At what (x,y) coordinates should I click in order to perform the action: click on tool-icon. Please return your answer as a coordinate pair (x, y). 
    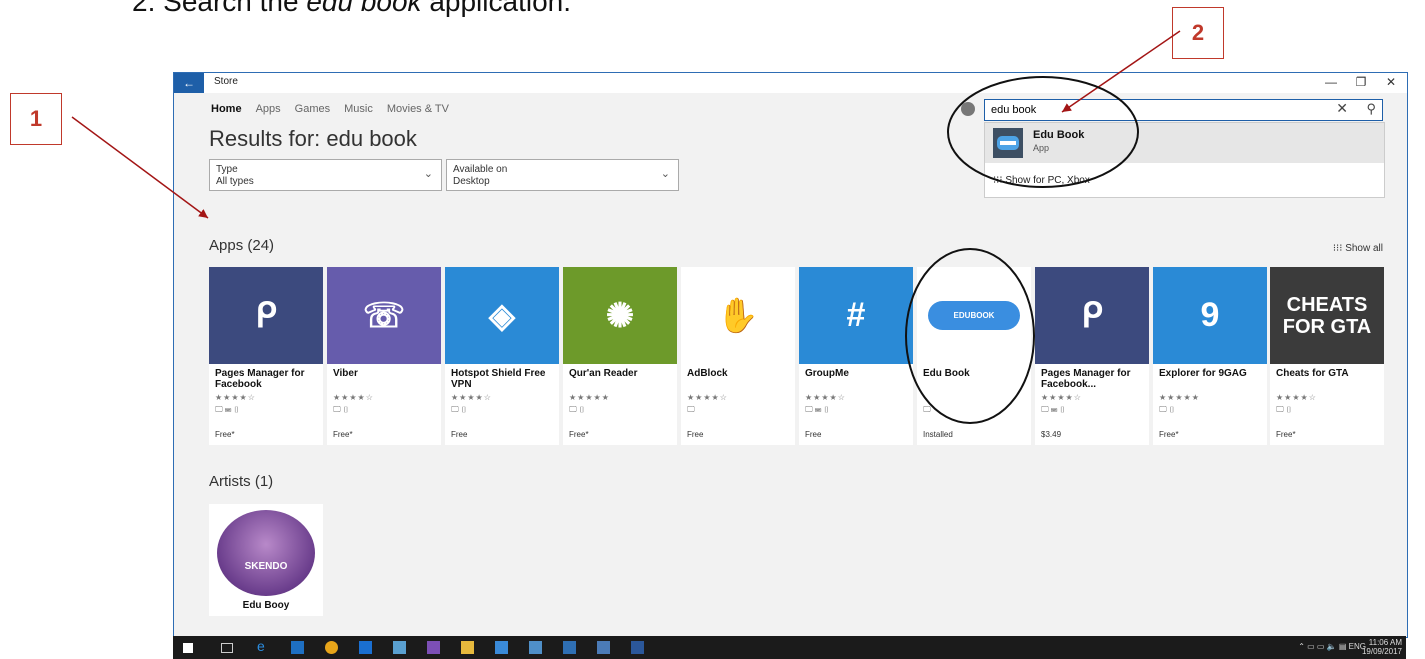
    Looking at the image, I should click on (399, 647).